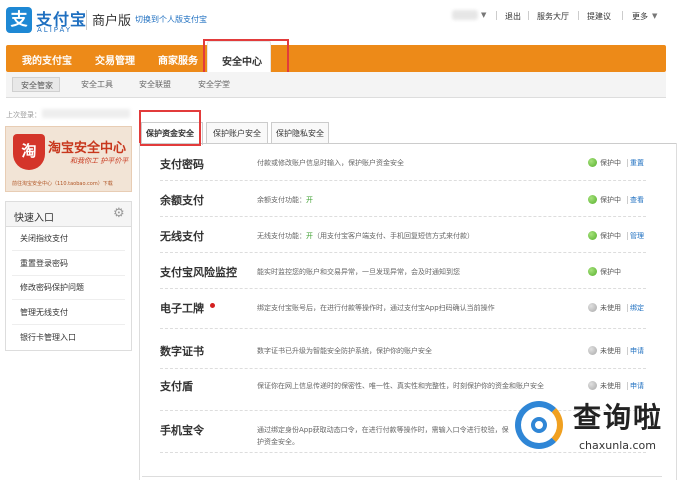 The height and width of the screenshot is (480, 692). Describe the element at coordinates (52, 287) in the screenshot. I see `quick-item-security-question: 修改密码保护问题` at that location.